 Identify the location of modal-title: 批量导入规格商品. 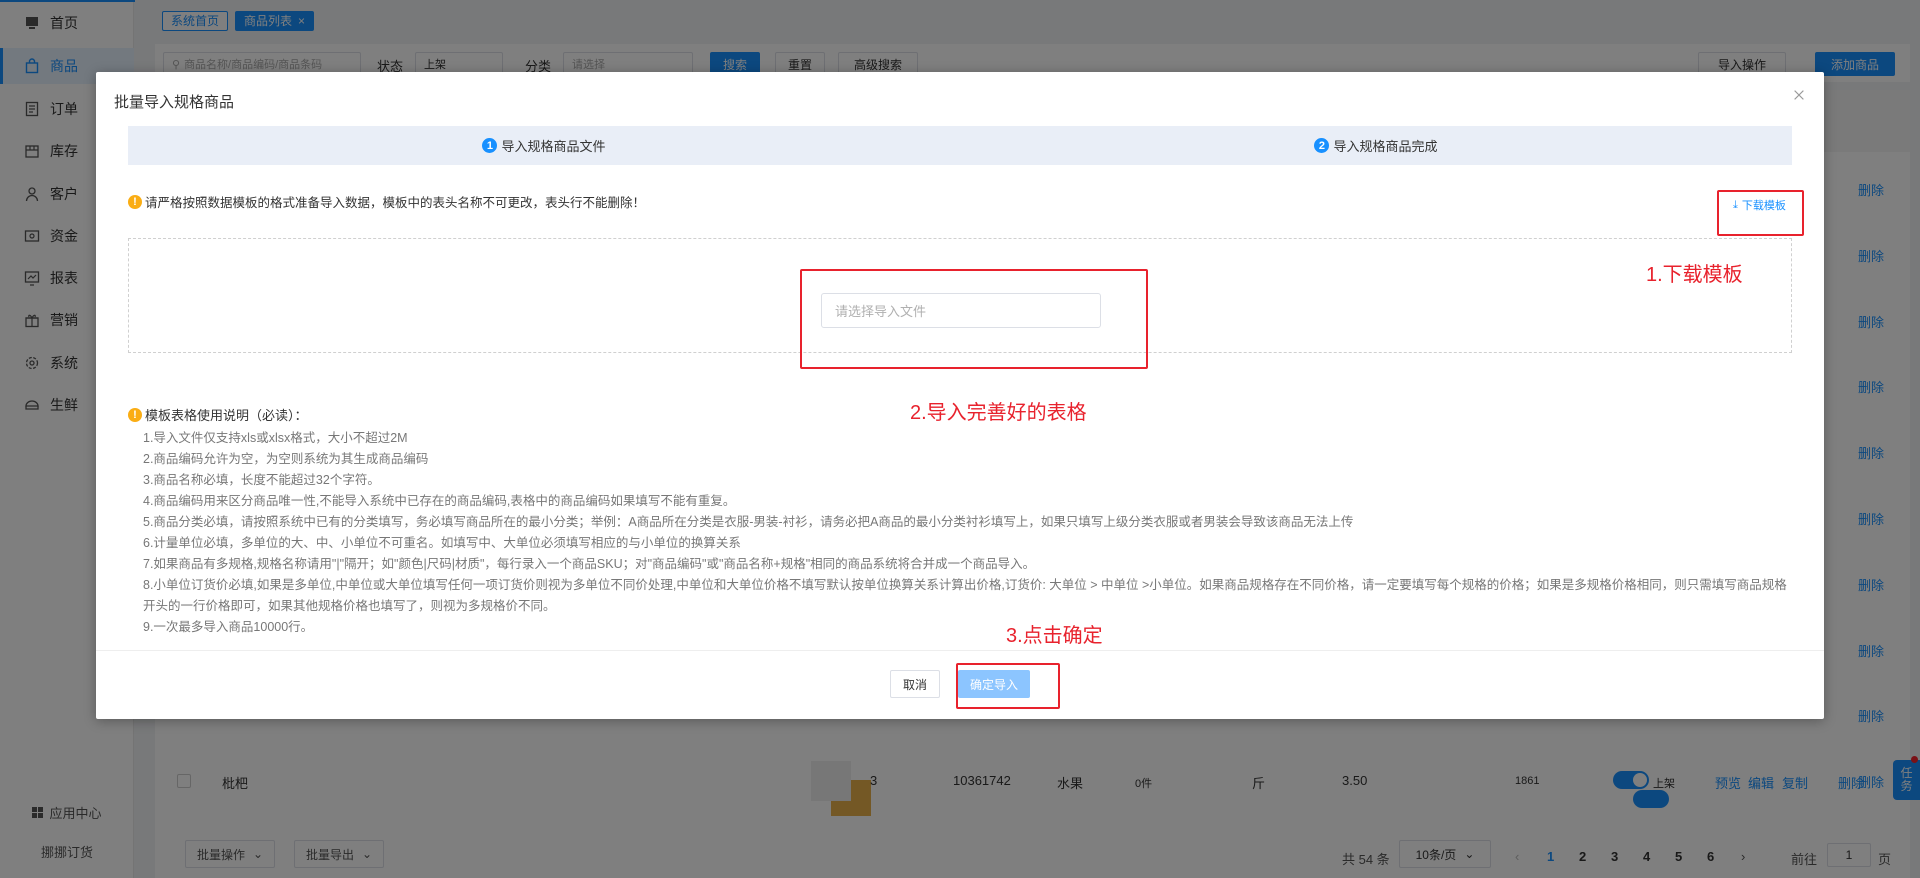
(174, 102).